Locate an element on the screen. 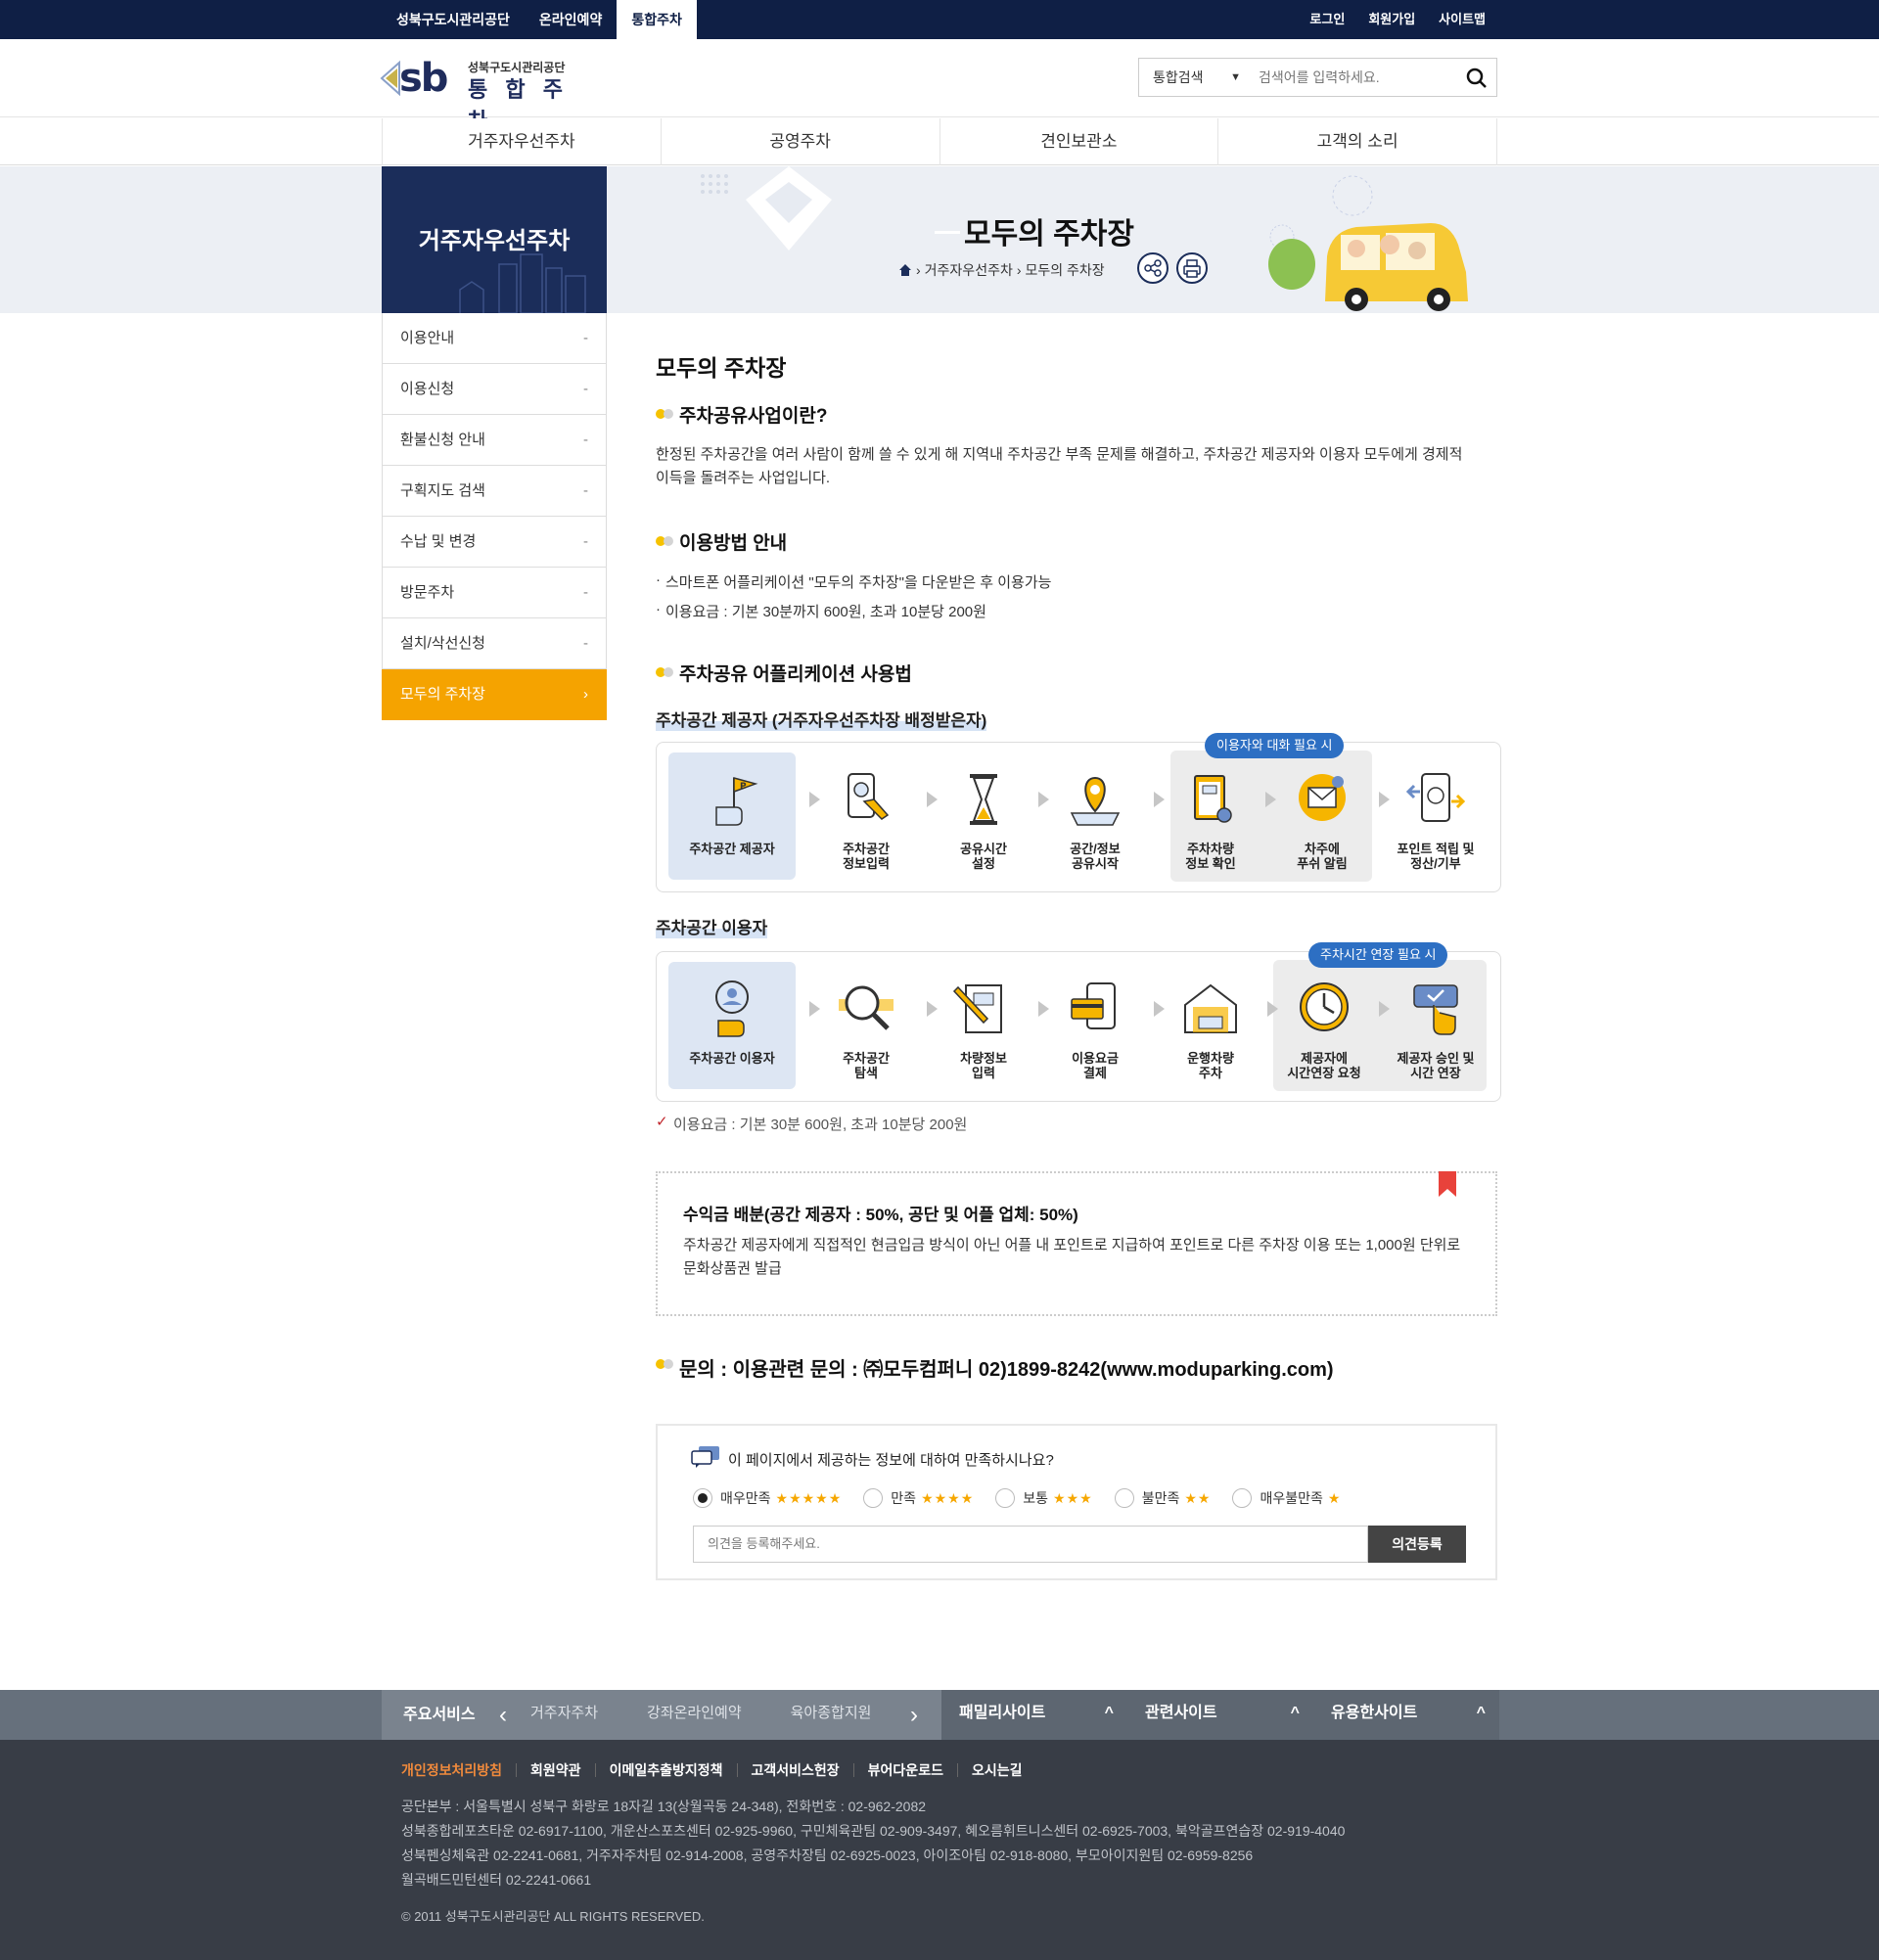  star-rating-icon: ★★★★ is located at coordinates (948, 1497).